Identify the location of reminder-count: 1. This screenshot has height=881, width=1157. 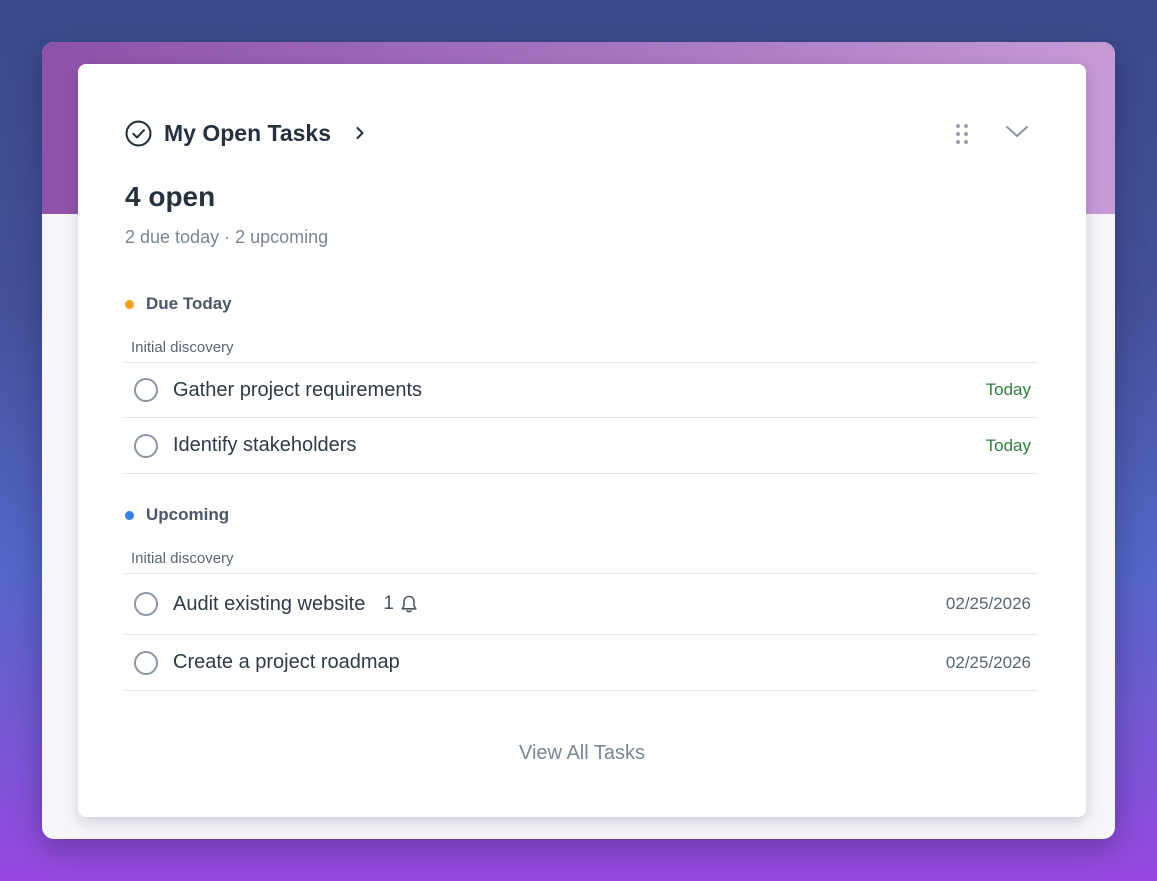
(400, 604).